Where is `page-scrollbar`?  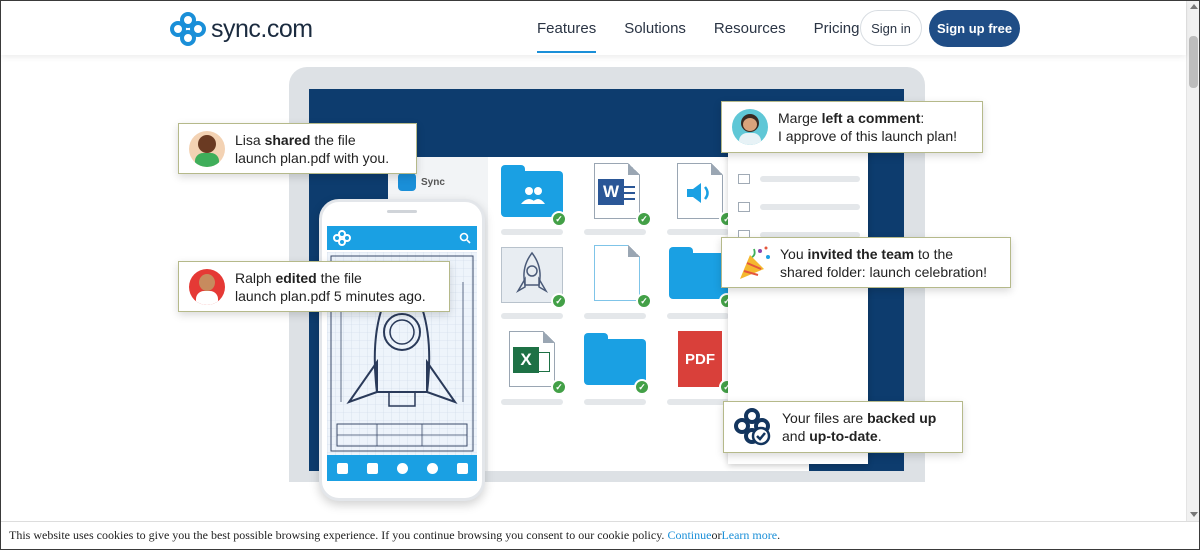
page-scrollbar is located at coordinates (1192, 261).